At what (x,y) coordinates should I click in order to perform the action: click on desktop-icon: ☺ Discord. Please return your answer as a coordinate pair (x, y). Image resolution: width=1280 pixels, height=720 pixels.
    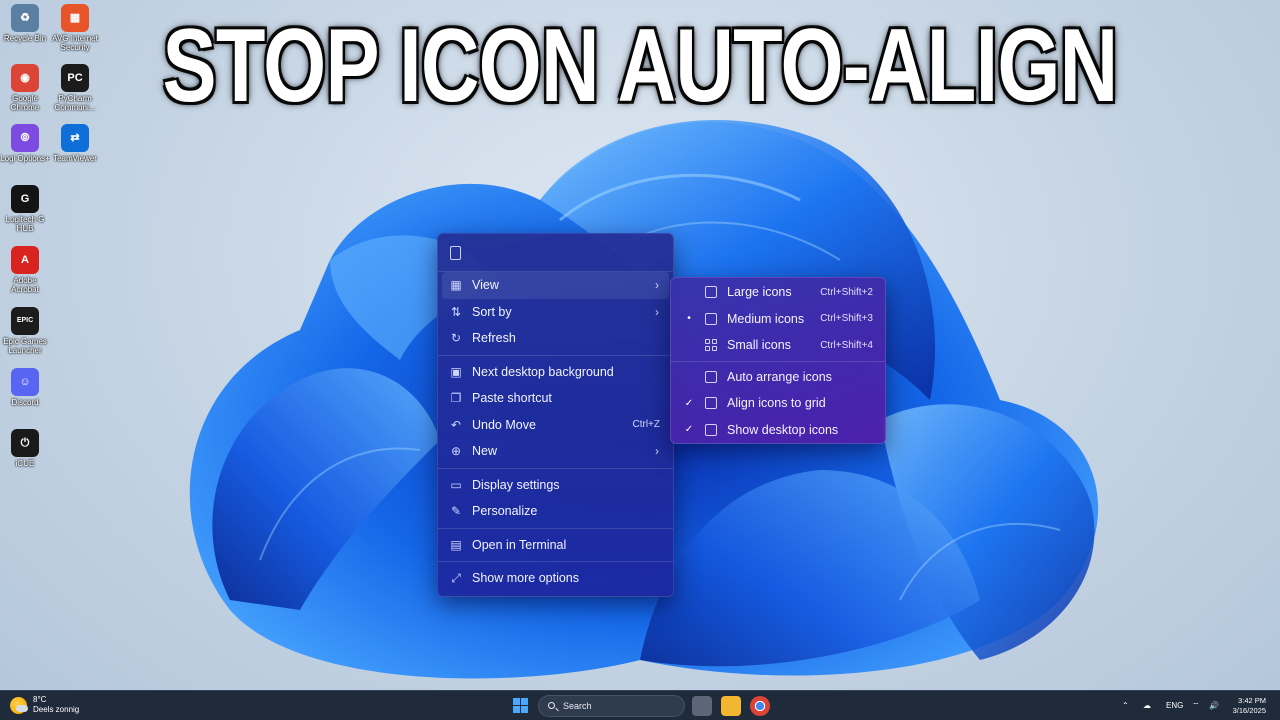
    Looking at the image, I should click on (25, 387).